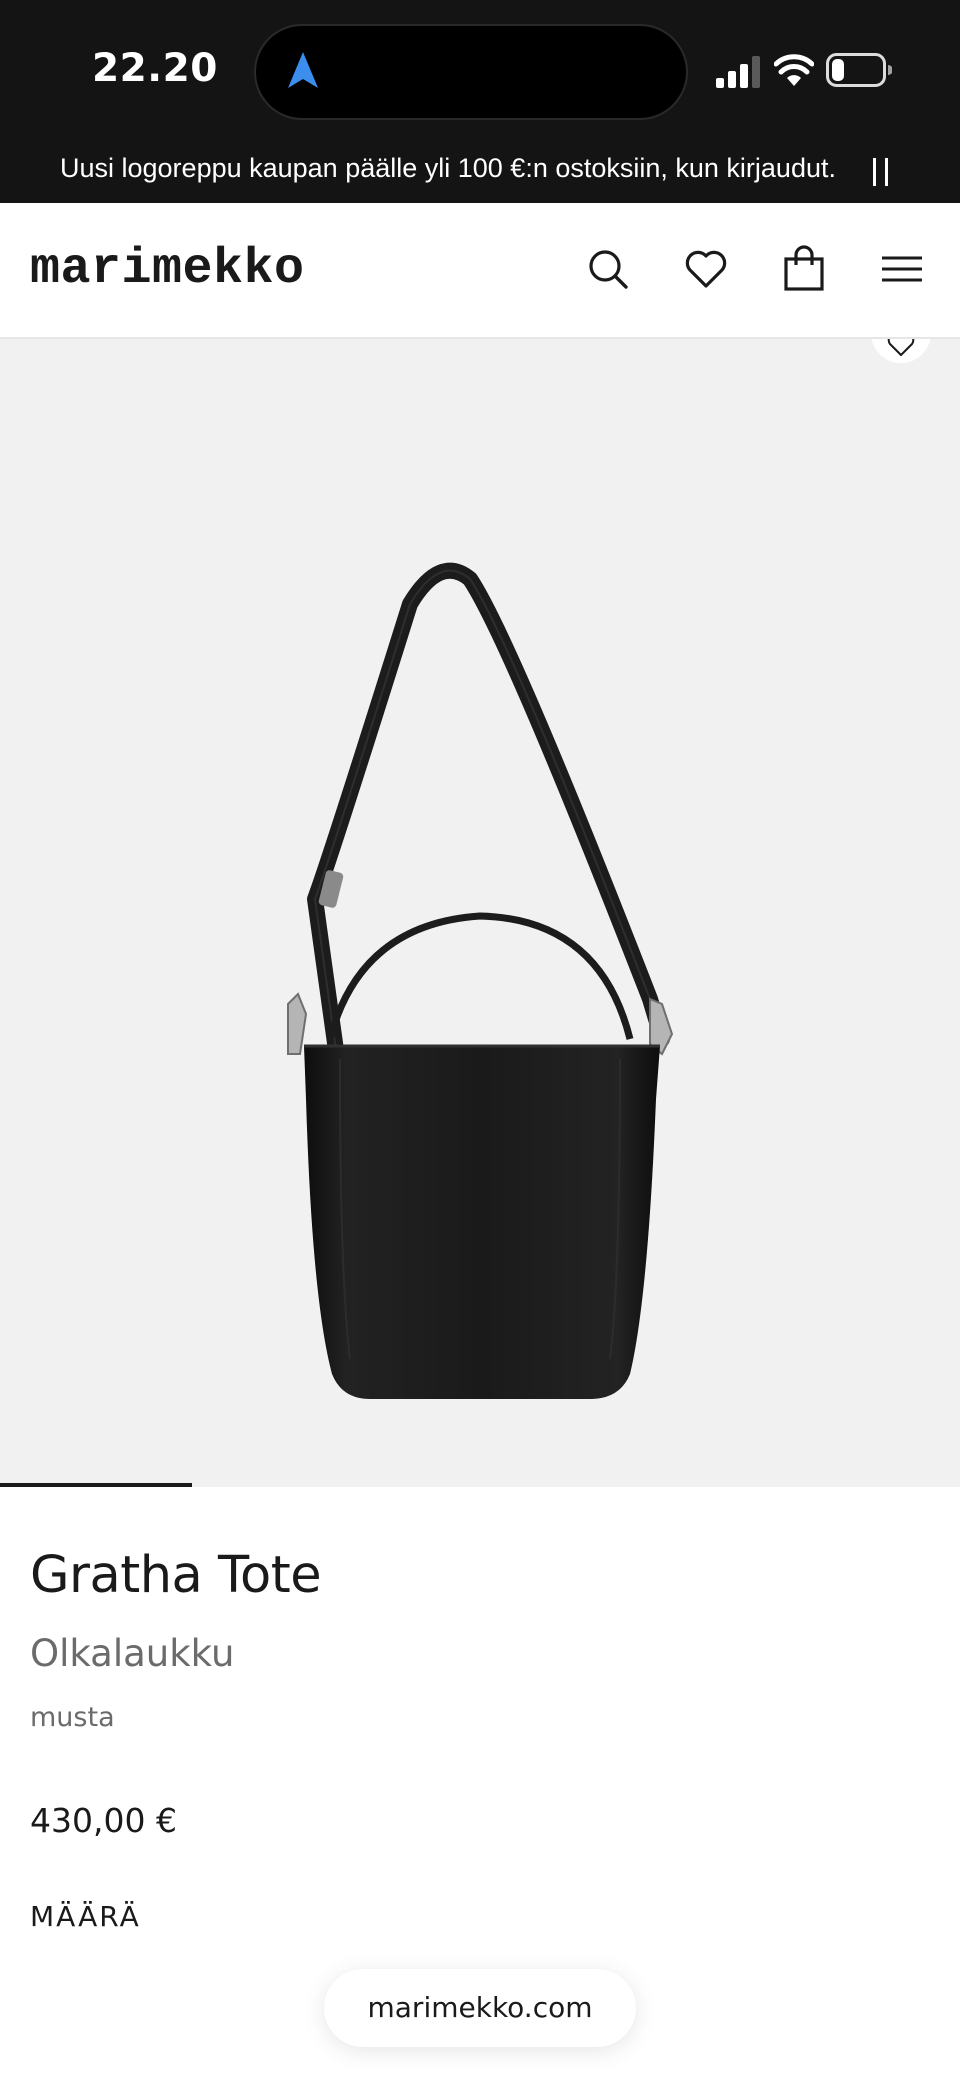  I want to click on gallery-favorite-button, so click(901, 351).